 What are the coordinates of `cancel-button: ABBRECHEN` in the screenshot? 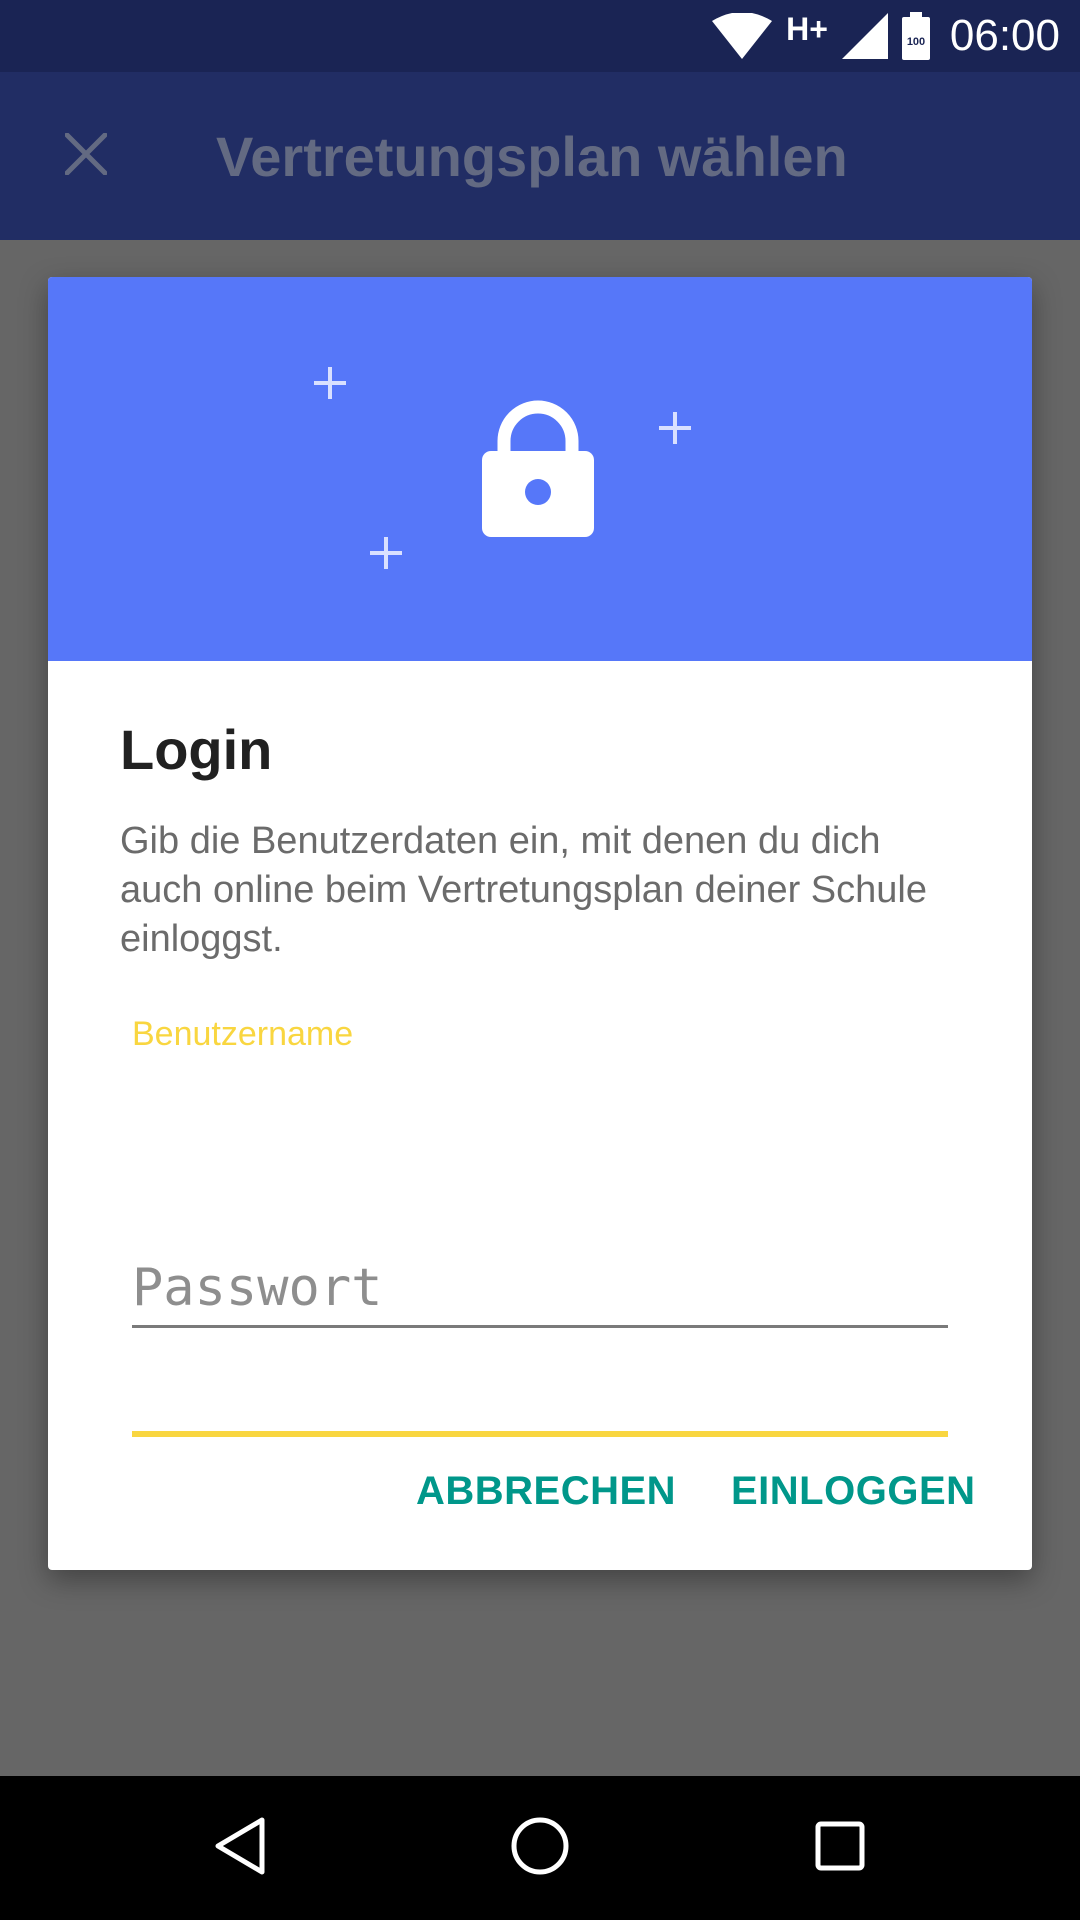 It's located at (546, 1491).